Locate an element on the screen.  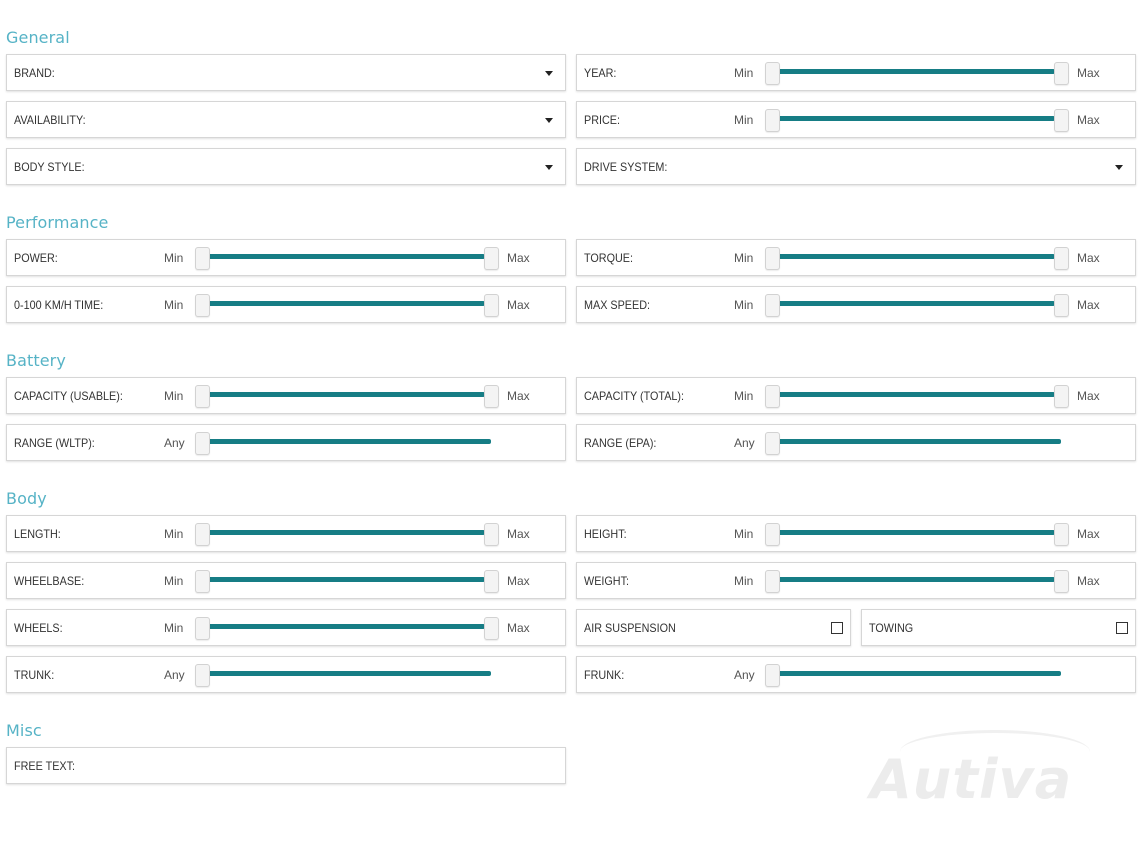
year-label: YEAR: is located at coordinates (600, 73).